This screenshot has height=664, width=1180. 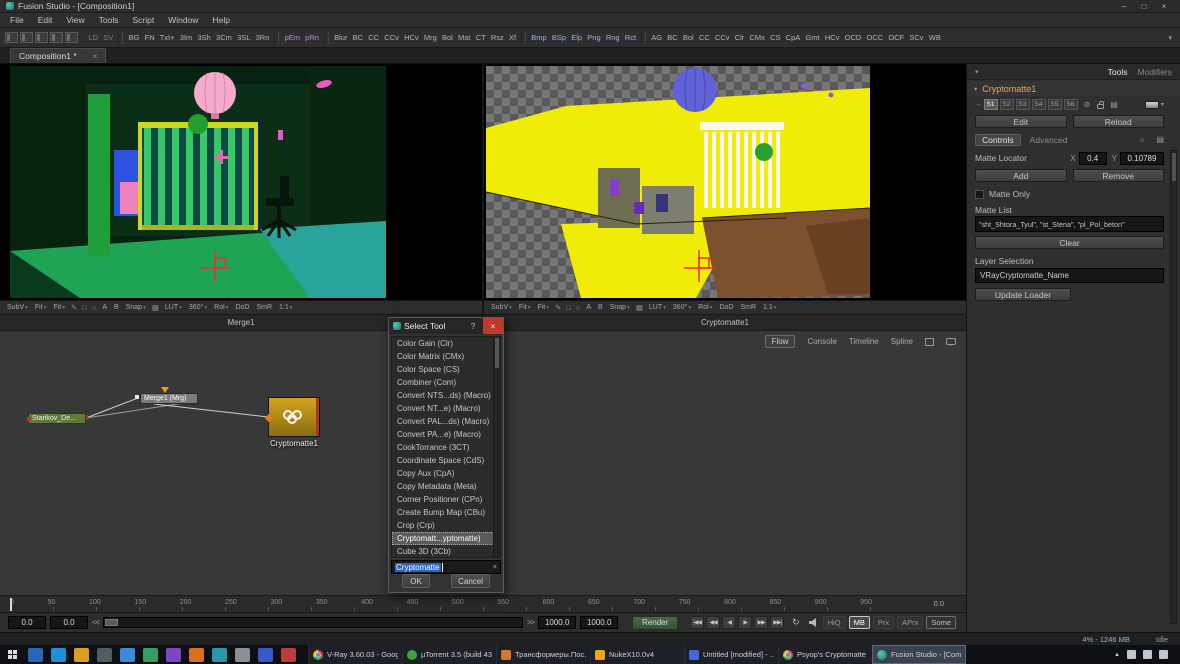 What do you see at coordinates (859, 622) in the screenshot?
I see `quality-toggle-button: MB` at bounding box center [859, 622].